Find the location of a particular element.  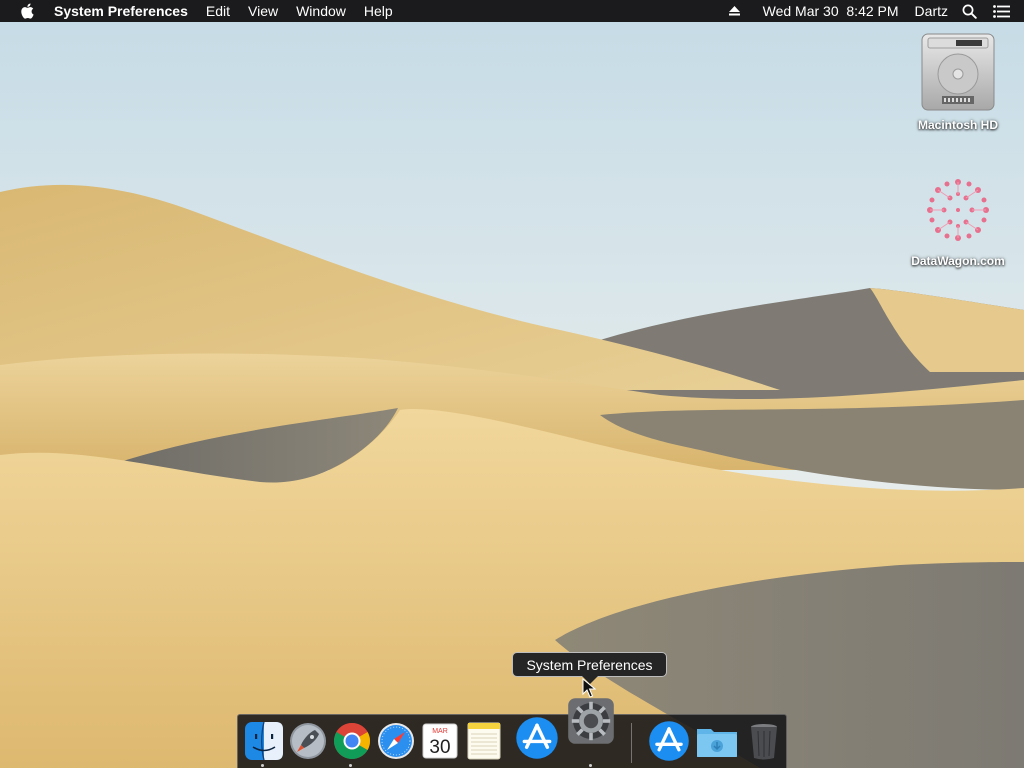

datawagon-logo-icon is located at coordinates (958, 210).